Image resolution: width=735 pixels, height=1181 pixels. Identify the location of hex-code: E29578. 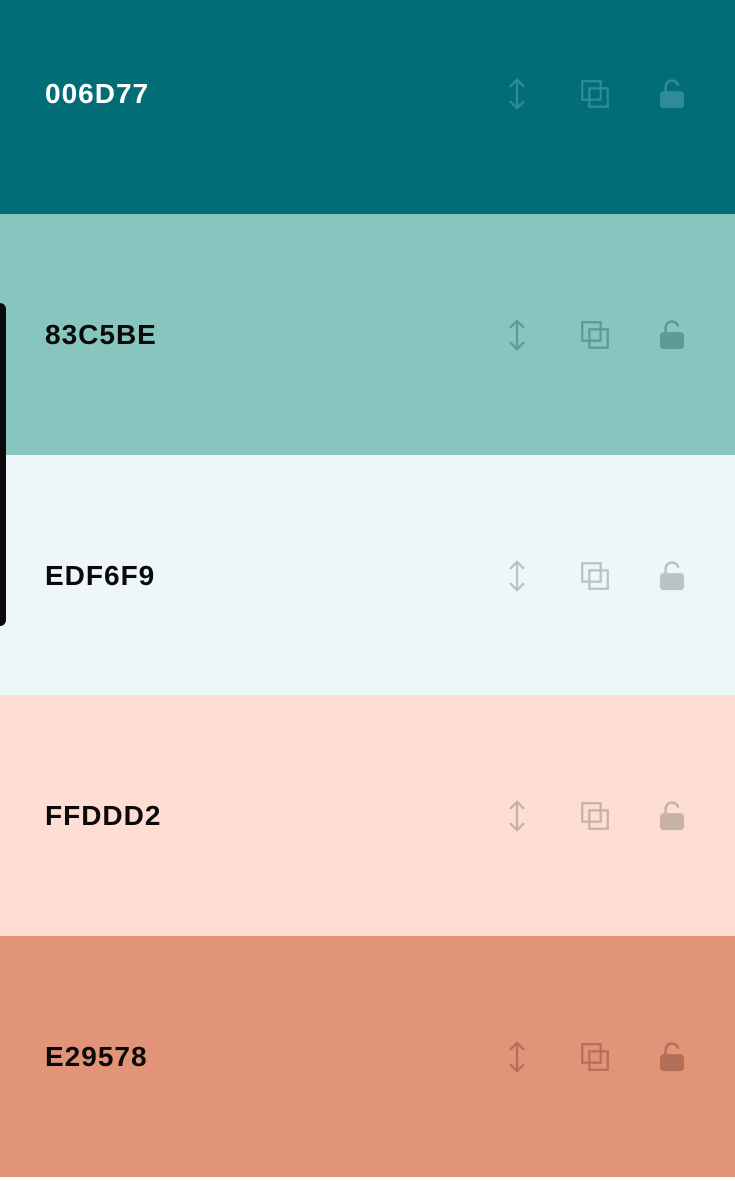
(96, 1056).